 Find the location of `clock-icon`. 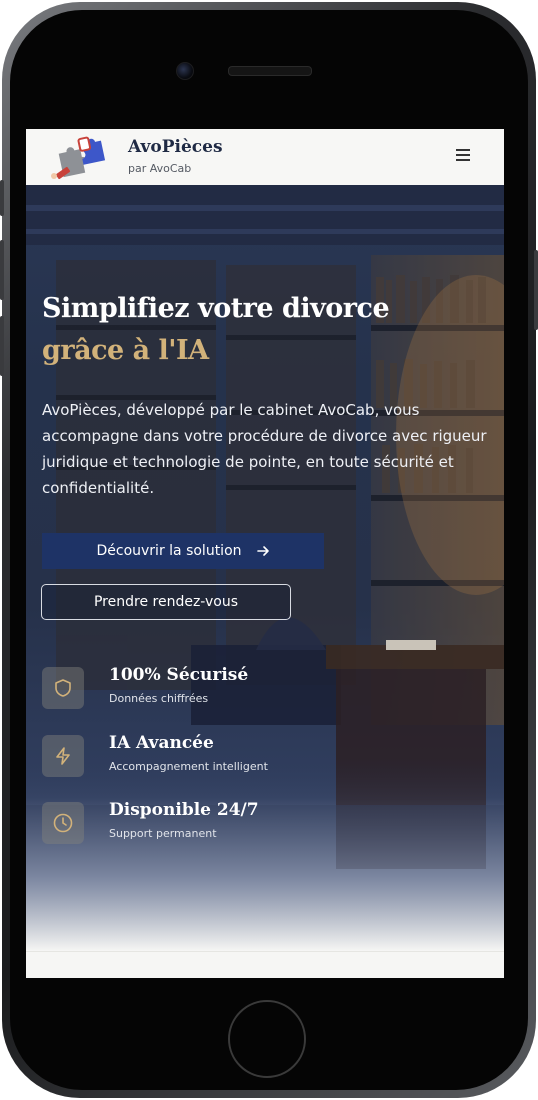

clock-icon is located at coordinates (63, 823).